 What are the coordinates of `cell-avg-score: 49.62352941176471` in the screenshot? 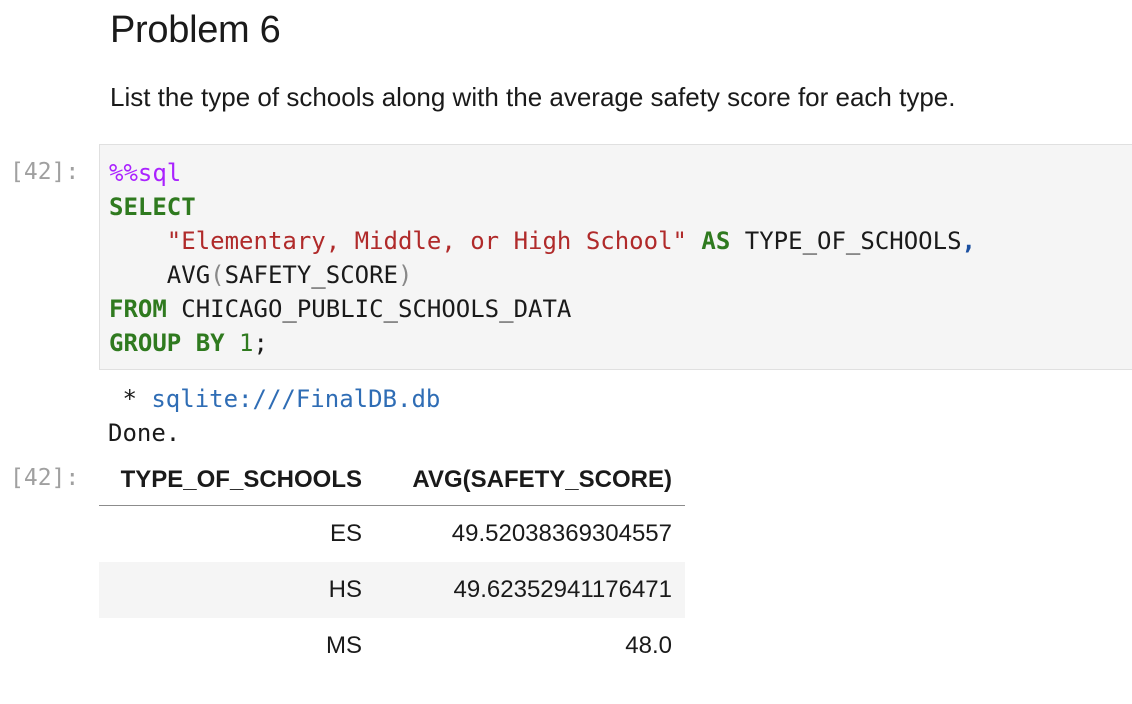 It's located at (530, 590).